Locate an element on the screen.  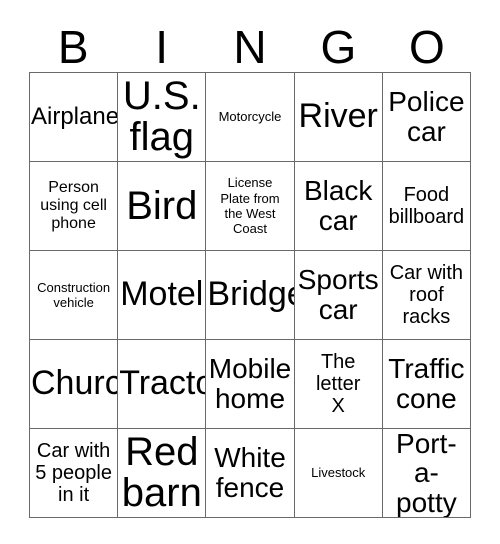
bingo-cell-label: Car with roof racks is located at coordinates (426, 295).